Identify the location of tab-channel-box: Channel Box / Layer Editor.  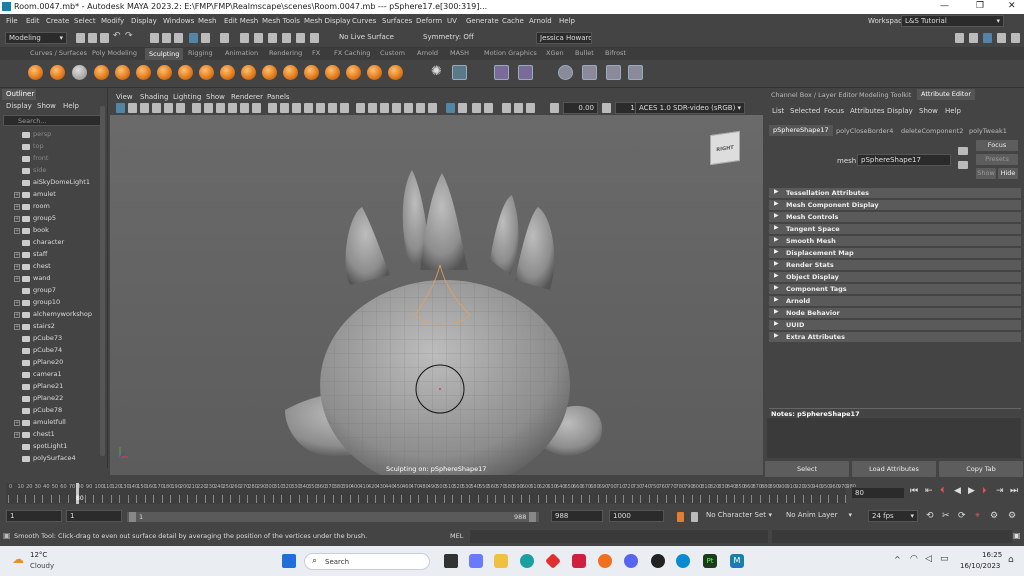
(814, 95).